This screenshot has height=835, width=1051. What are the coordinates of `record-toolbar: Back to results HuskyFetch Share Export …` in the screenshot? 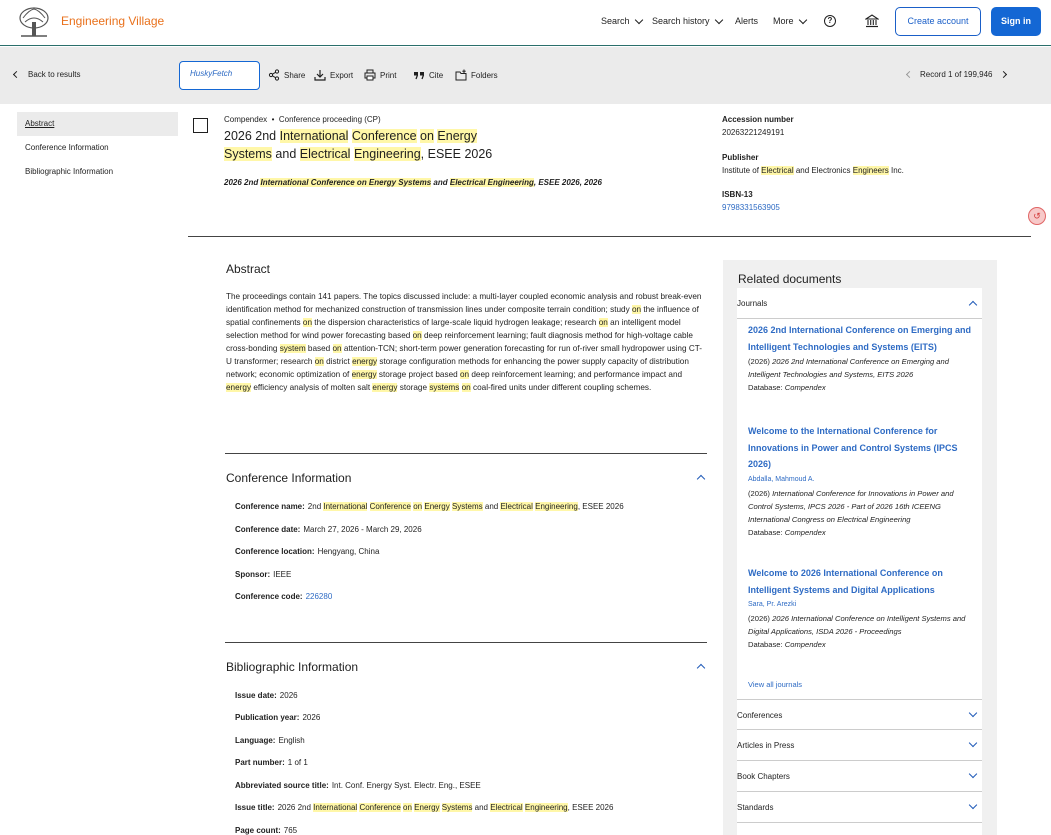 It's located at (525, 75).